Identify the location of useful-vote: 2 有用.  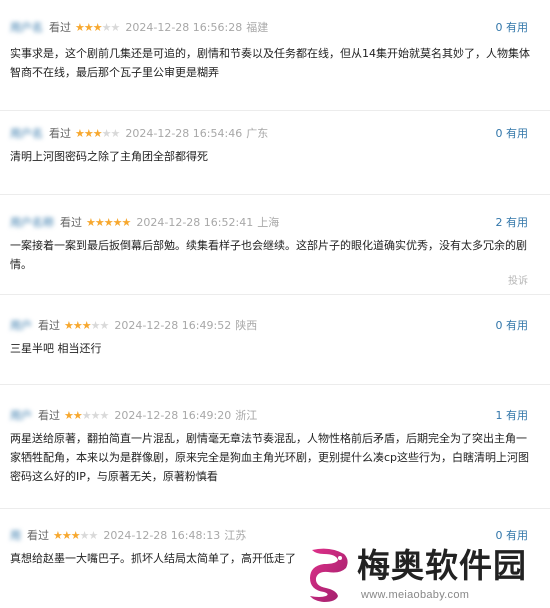
(512, 223).